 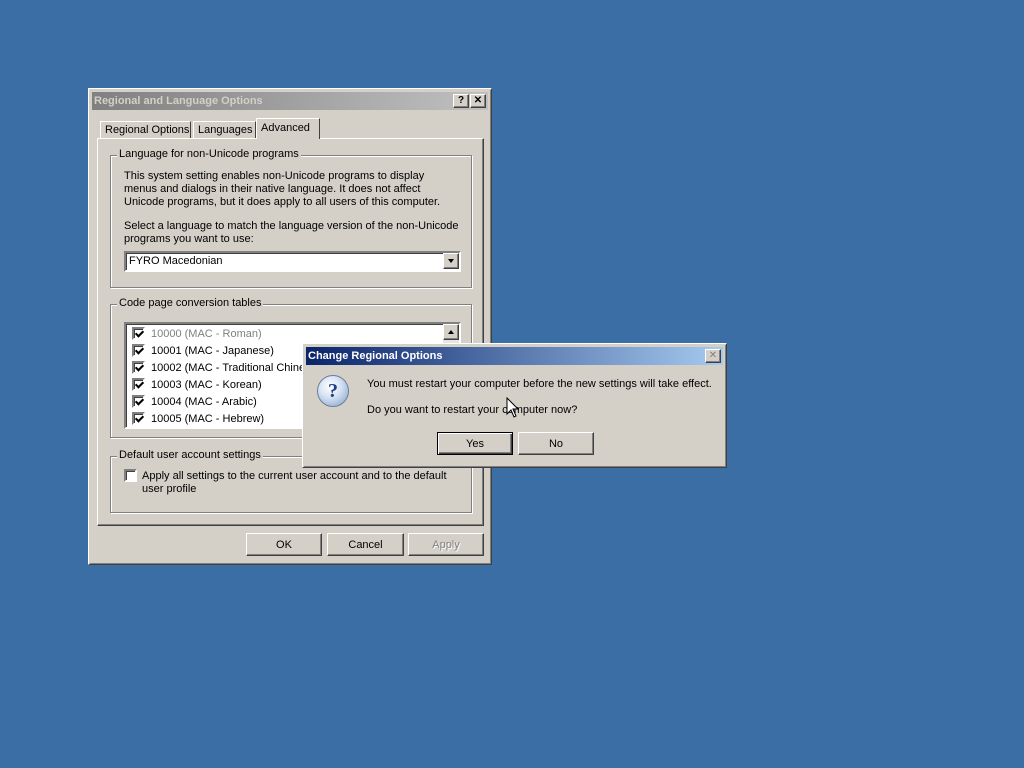 I want to click on change-regional-options-titlebar: Change Regional Options ✕, so click(x=514, y=356).